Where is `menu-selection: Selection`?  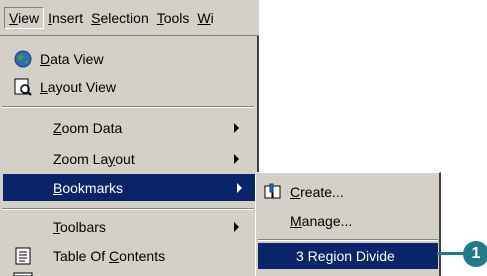 menu-selection: Selection is located at coordinates (120, 18).